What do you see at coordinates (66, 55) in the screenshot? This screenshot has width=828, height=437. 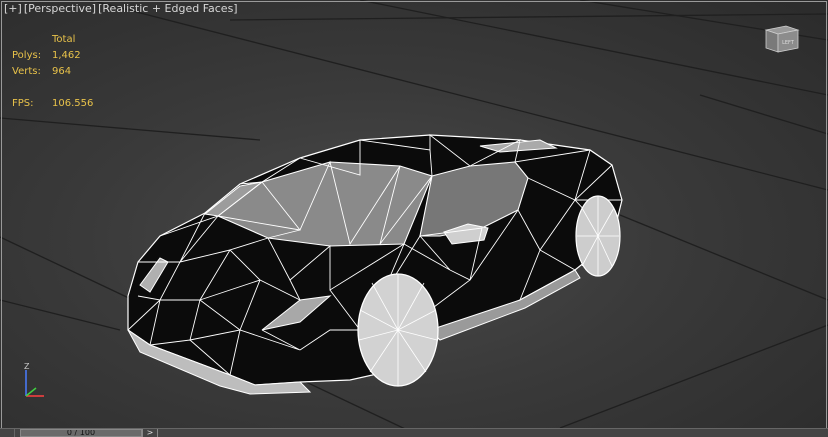 I see `stats-polys-value: 1,462` at bounding box center [66, 55].